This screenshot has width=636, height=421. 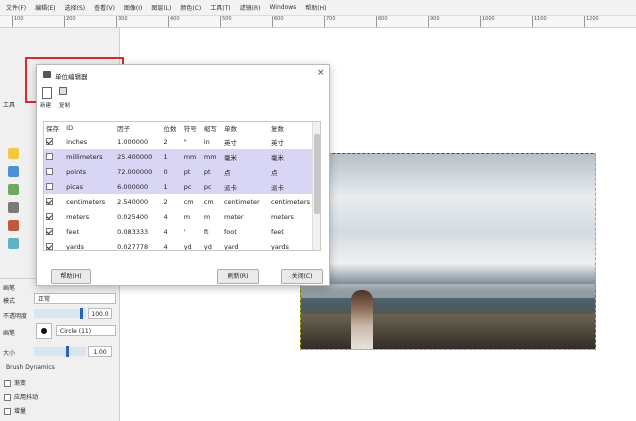 I want to click on select-tool-icon, so click(x=13, y=153).